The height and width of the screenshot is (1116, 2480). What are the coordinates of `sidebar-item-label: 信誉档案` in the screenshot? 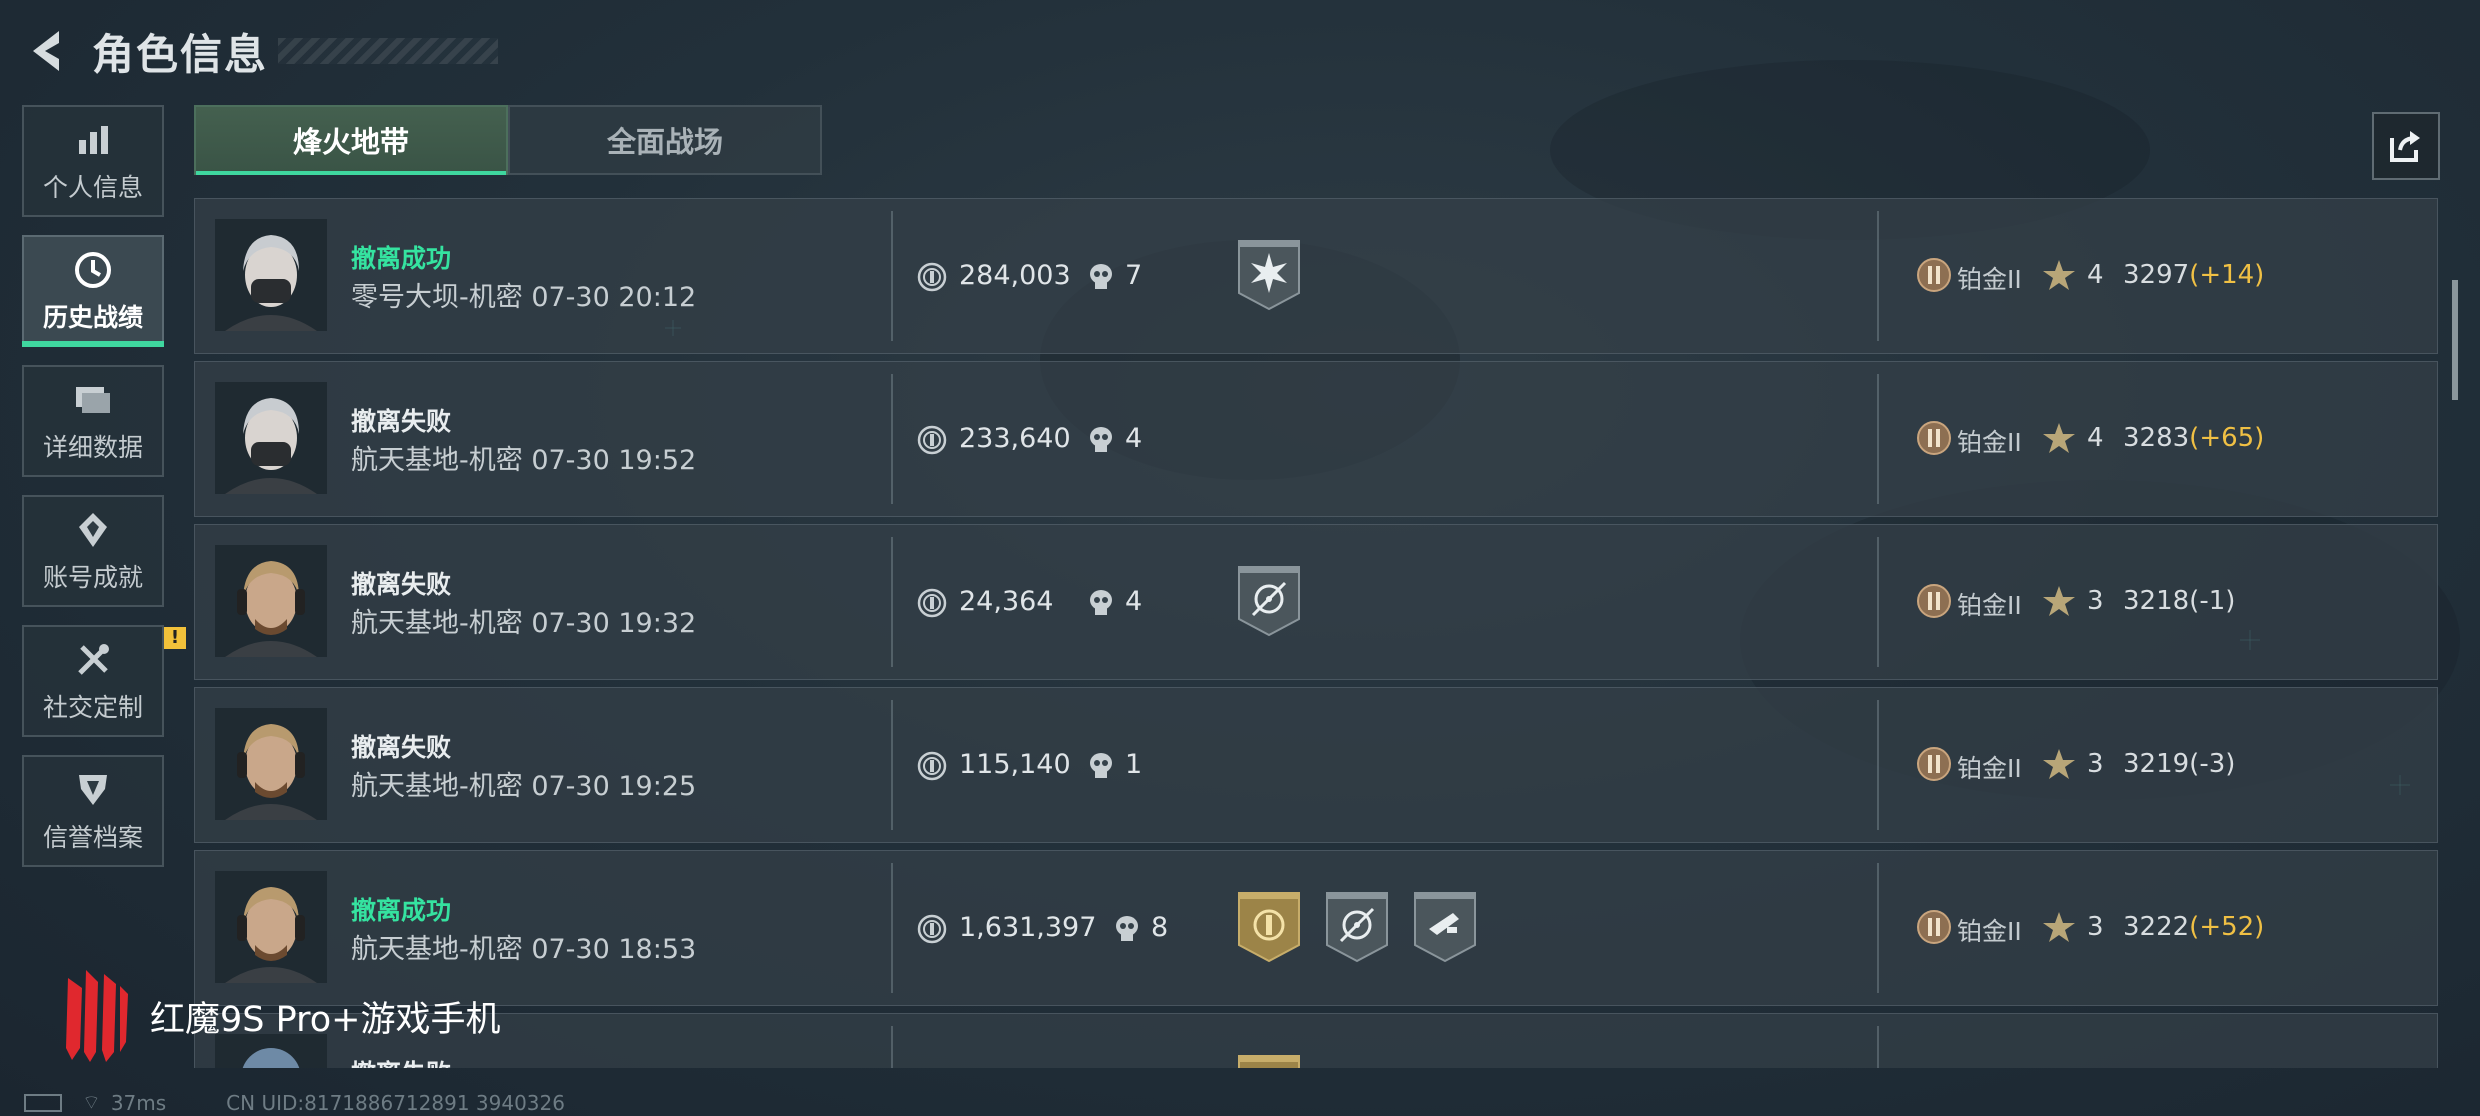 It's located at (92, 837).